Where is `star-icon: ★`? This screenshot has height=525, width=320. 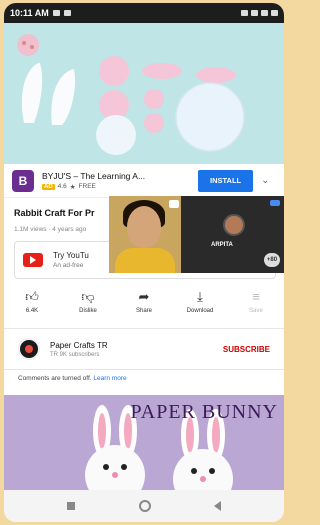 star-icon: ★ is located at coordinates (72, 187).